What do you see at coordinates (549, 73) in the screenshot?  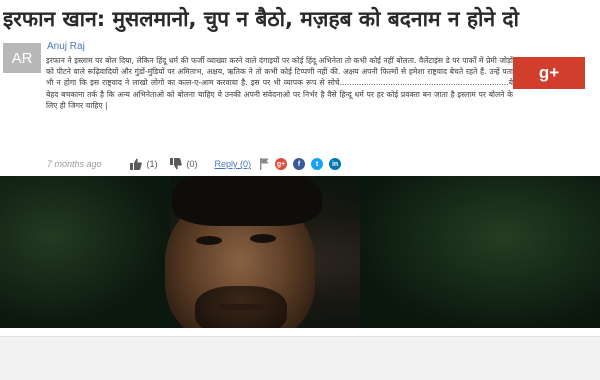 I see `google-plus-share-button: g+` at bounding box center [549, 73].